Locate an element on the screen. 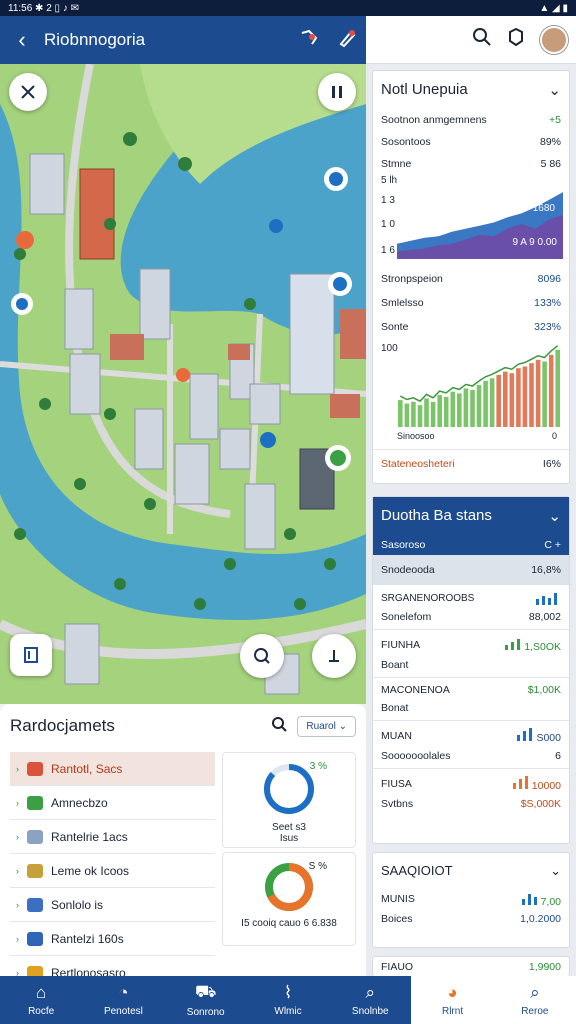 Image resolution: width=576 pixels, height=1024 pixels. filter-dropdown: Ruarol ⌄ is located at coordinates (326, 726).